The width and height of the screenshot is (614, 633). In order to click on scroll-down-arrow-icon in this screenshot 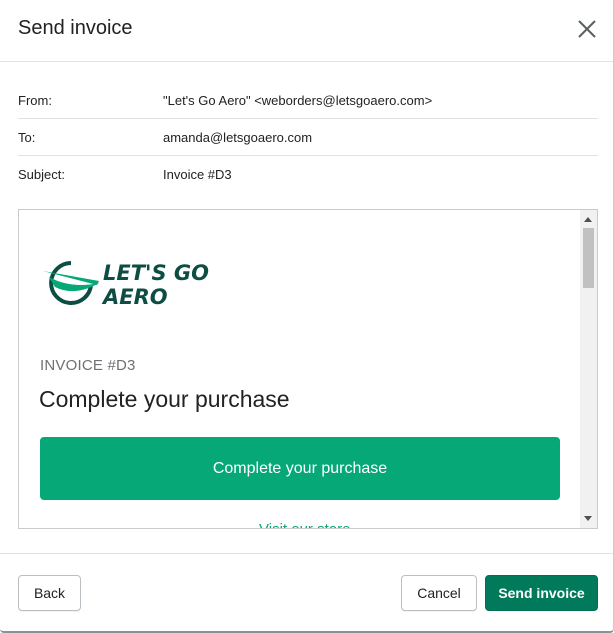, I will do `click(588, 518)`.